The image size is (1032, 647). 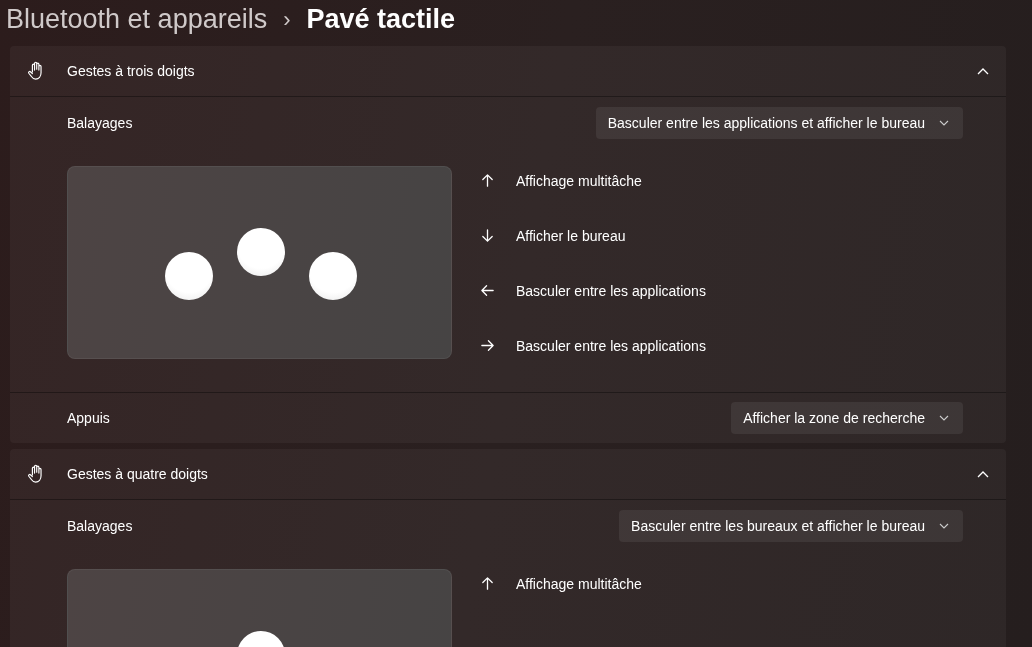 I want to click on dropdown: Basculer entre les applications et afficher le bureau, so click(x=779, y=122).